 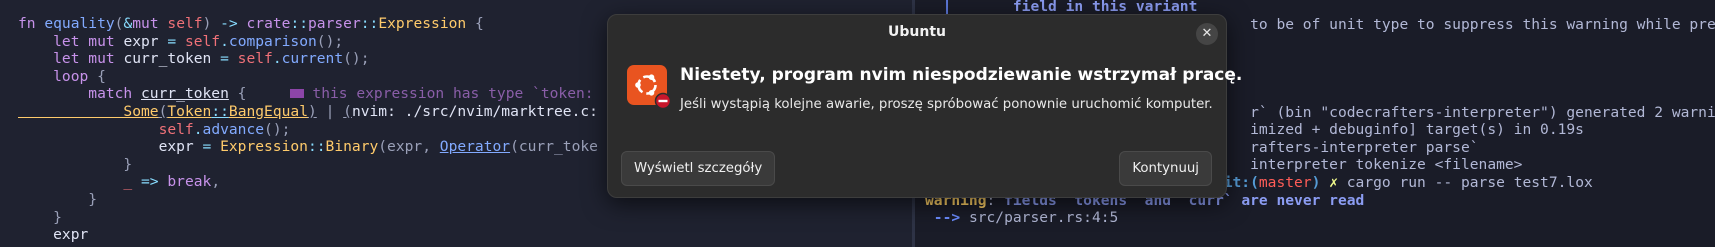 What do you see at coordinates (216, 182) in the screenshot?
I see `code-token: ,` at bounding box center [216, 182].